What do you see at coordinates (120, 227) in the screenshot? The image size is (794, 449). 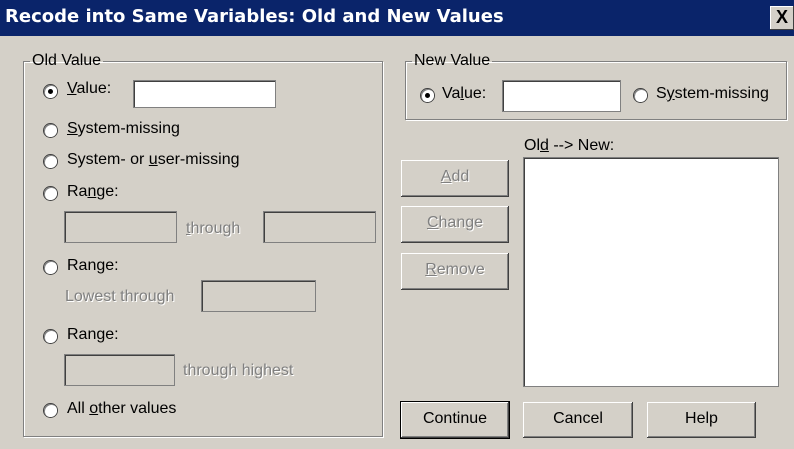 I see `range-from-input` at bounding box center [120, 227].